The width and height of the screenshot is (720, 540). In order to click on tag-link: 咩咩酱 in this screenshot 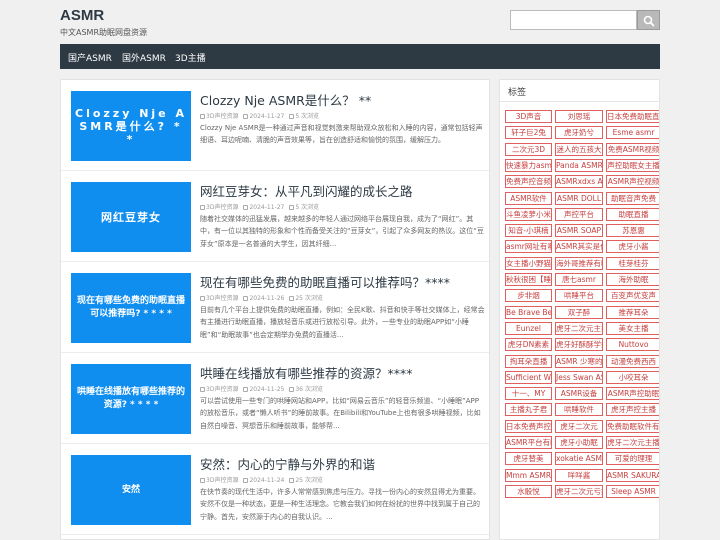, I will do `click(579, 475)`.